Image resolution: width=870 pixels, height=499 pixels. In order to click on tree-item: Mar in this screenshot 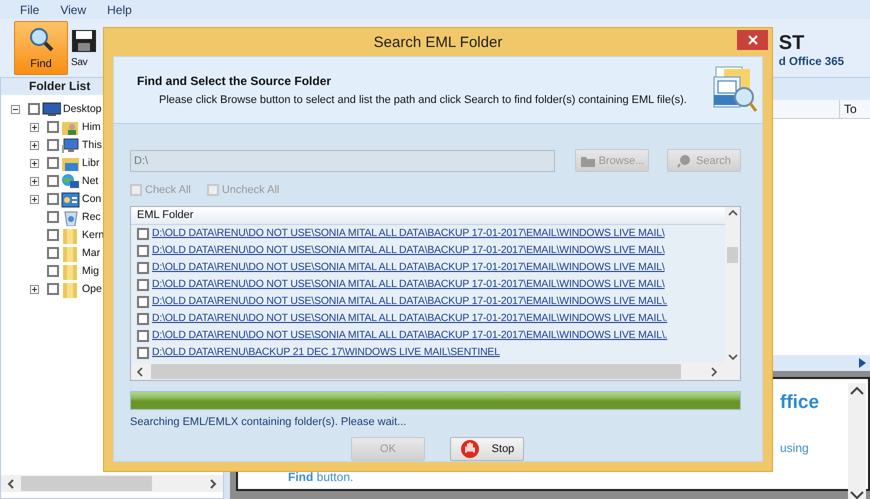, I will do `click(91, 253)`.